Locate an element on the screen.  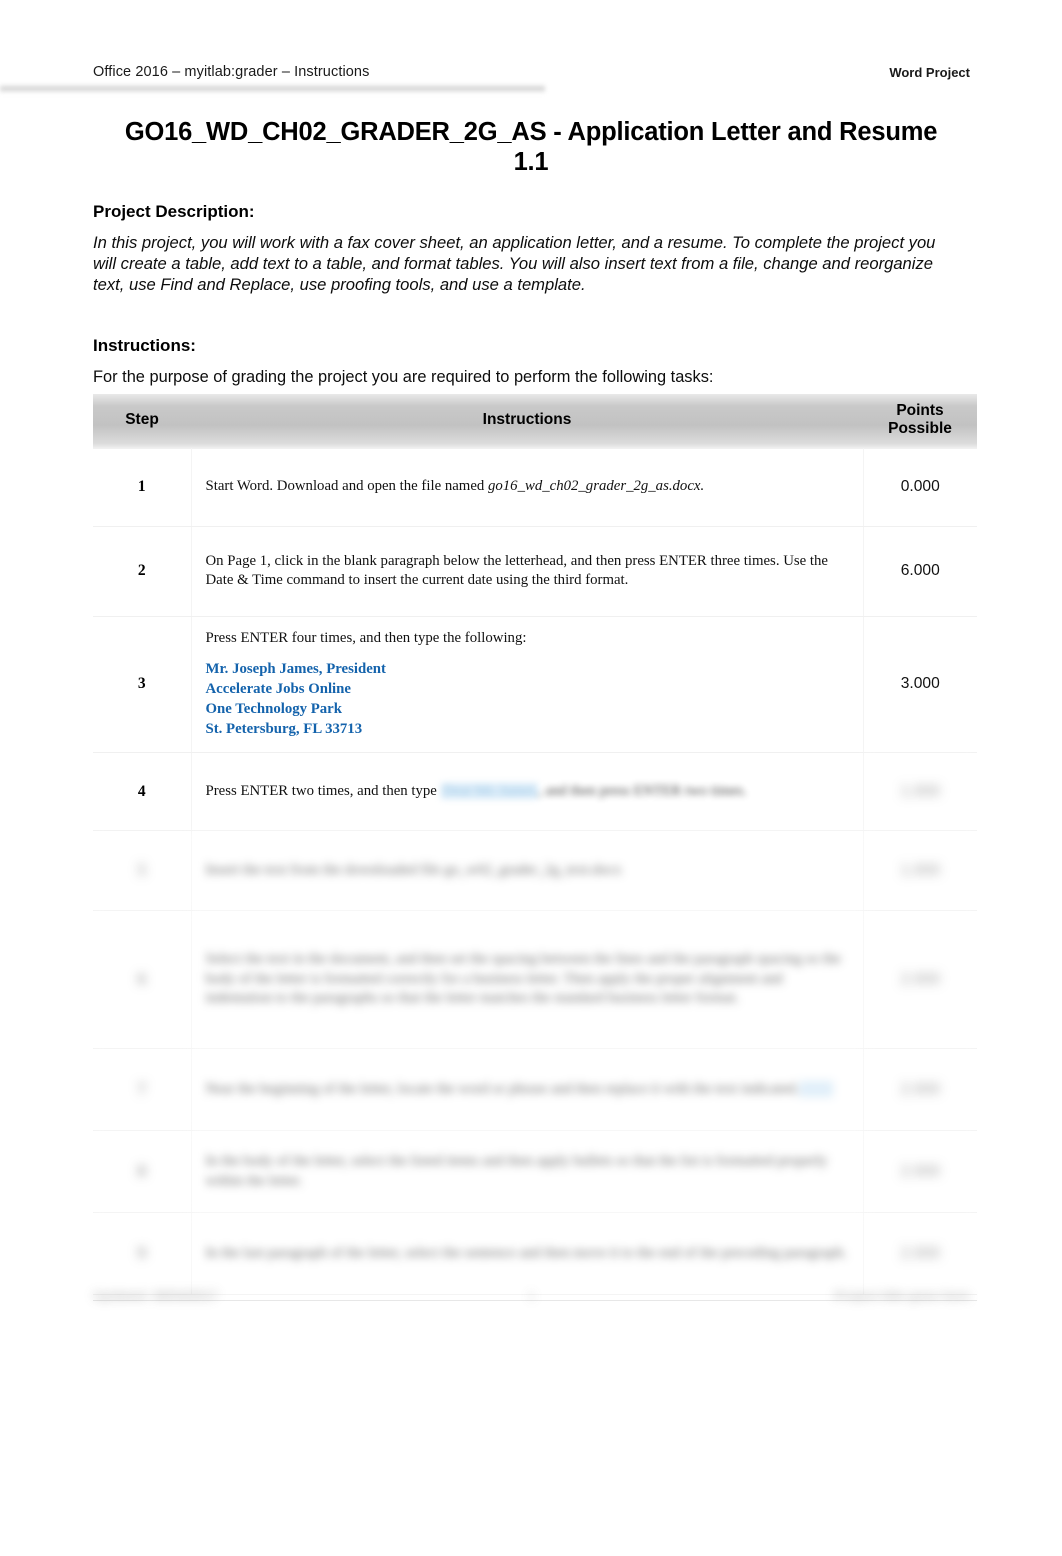
cell-step-number: 2 is located at coordinates (142, 571).